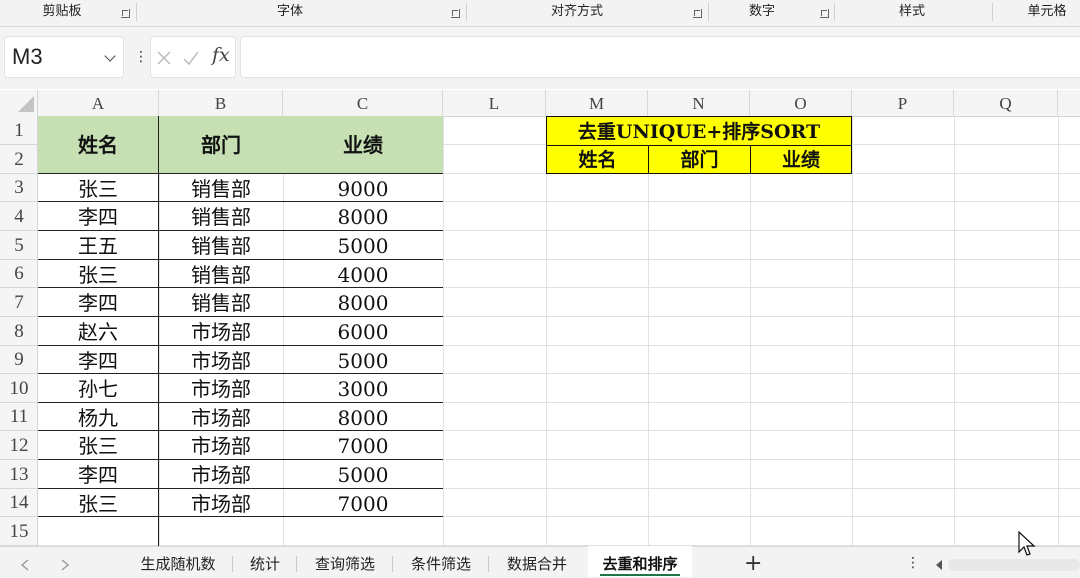  I want to click on col-header-m: M, so click(597, 103).